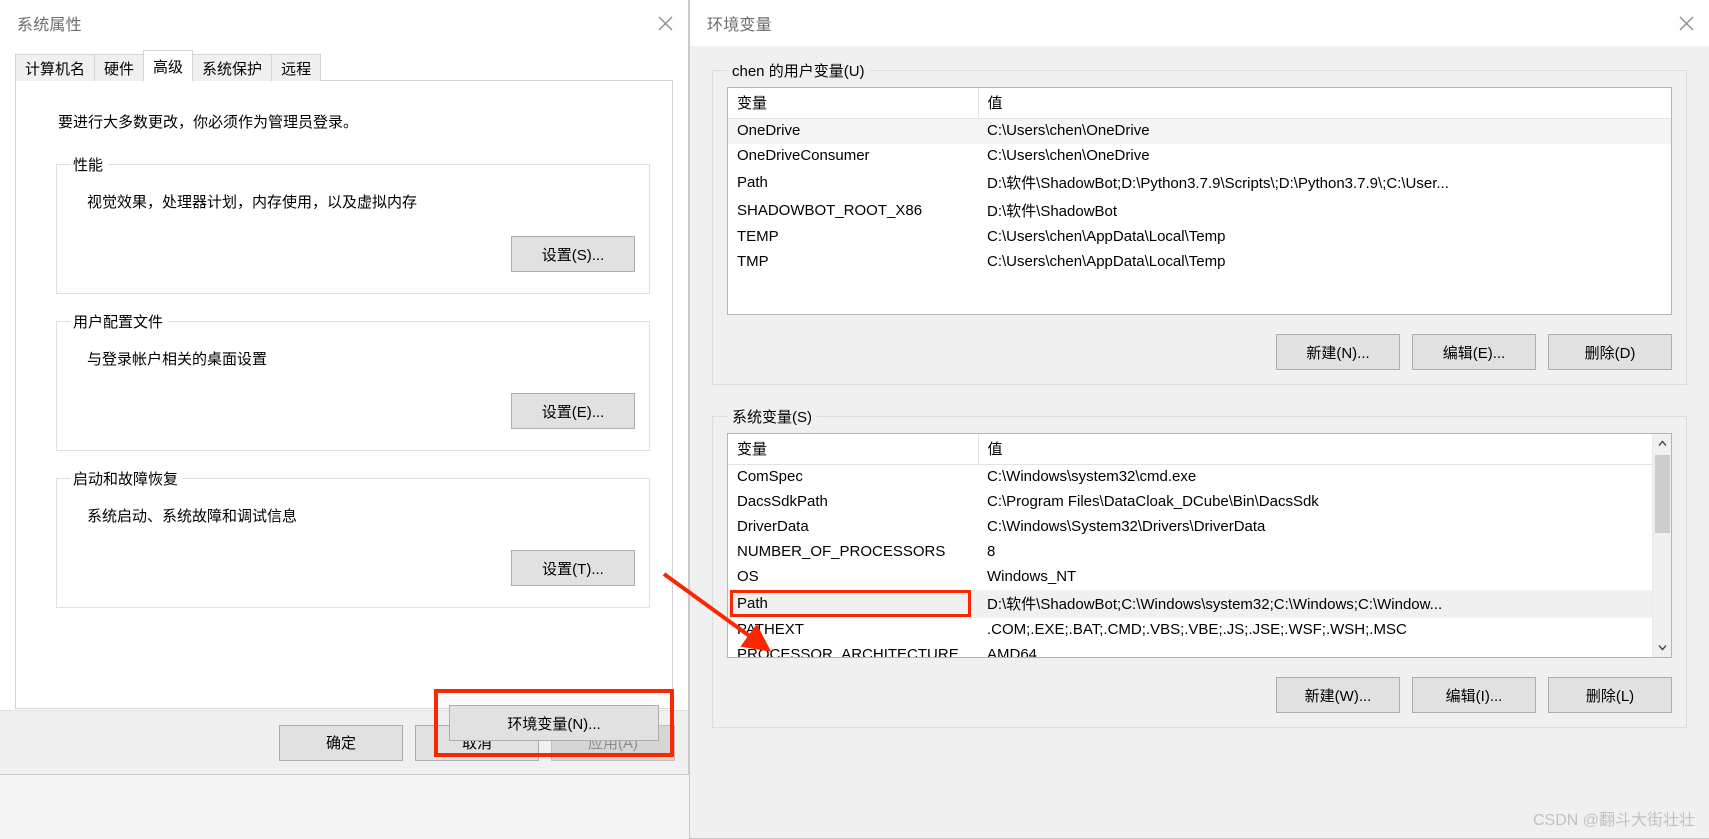 Image resolution: width=1709 pixels, height=839 pixels. What do you see at coordinates (1662, 494) in the screenshot?
I see `scrollbar-thumb` at bounding box center [1662, 494].